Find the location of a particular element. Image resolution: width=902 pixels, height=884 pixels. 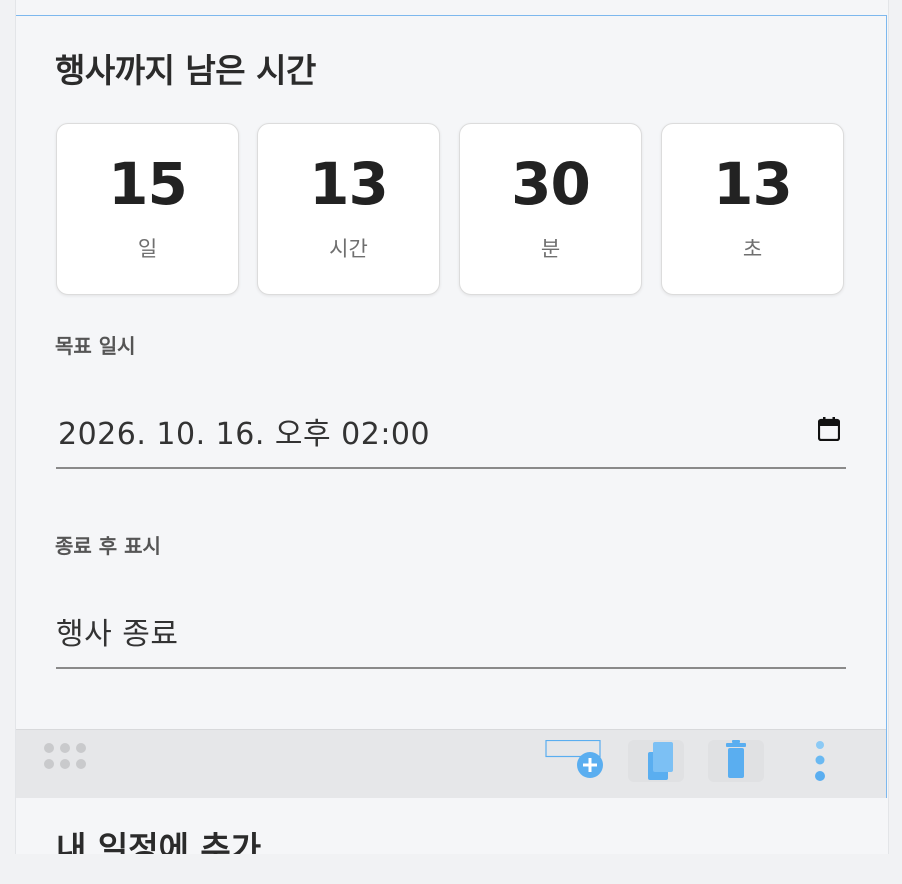

hours-card: 13 시간 is located at coordinates (348, 209).